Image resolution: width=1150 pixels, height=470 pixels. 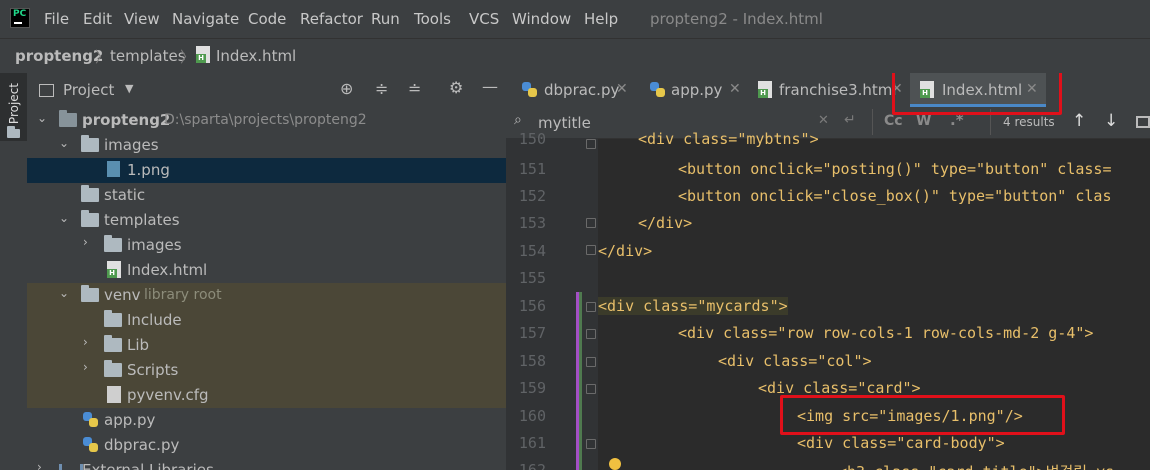 What do you see at coordinates (266, 345) in the screenshot?
I see `tree-item-lib: › Lib` at bounding box center [266, 345].